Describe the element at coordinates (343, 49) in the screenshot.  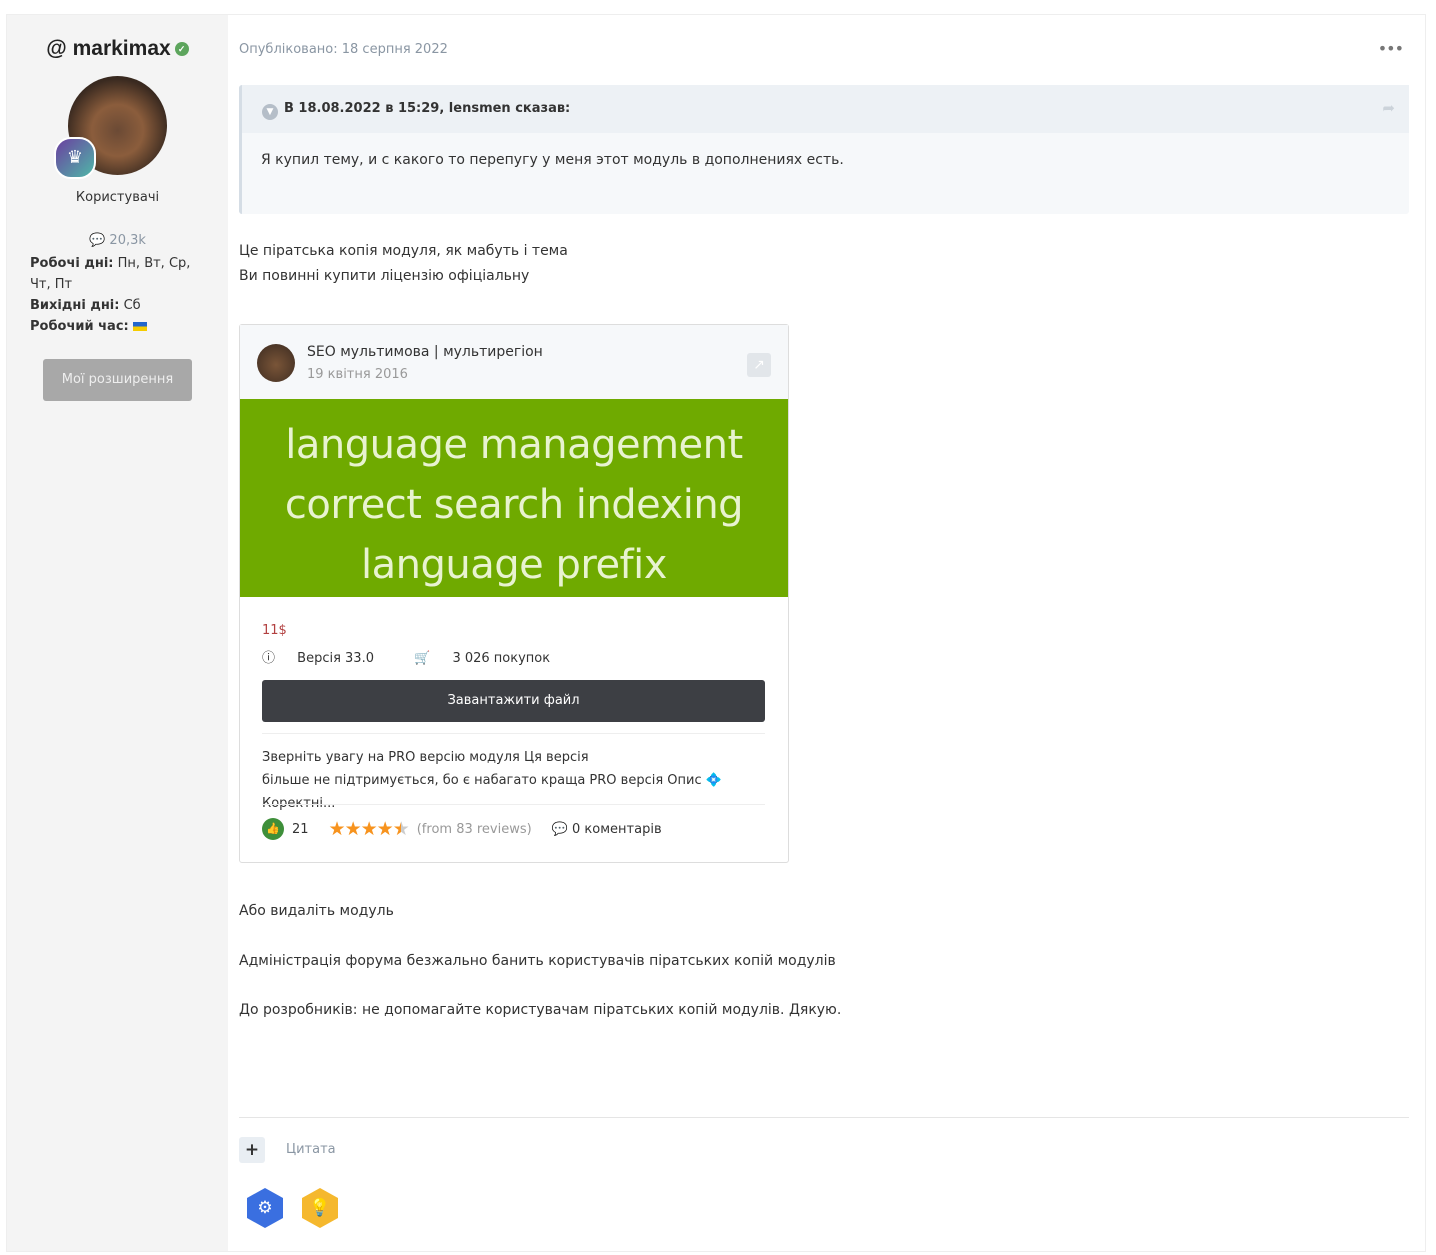
I see `post-date: Опубліковано: 18 серпня 2022` at that location.